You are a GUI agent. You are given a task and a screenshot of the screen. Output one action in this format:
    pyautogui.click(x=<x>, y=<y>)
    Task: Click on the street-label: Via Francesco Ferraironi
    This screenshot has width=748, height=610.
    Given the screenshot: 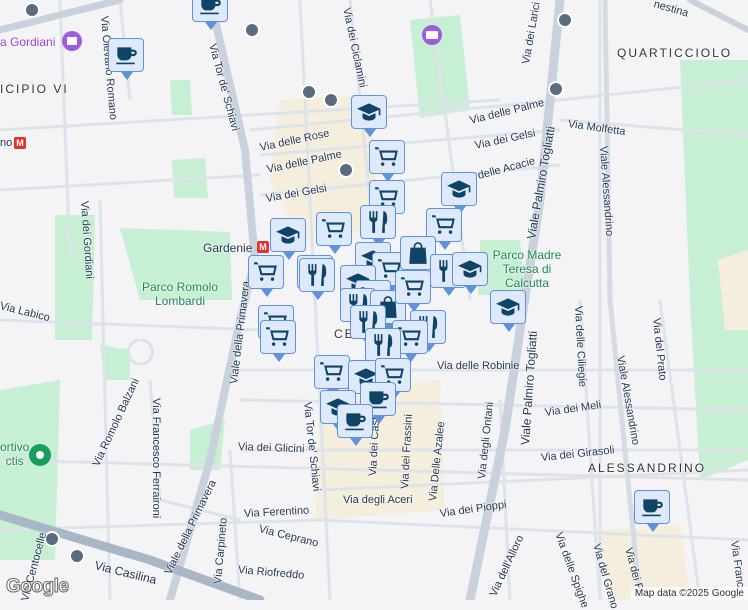 What is the action you would take?
    pyautogui.click(x=156, y=458)
    